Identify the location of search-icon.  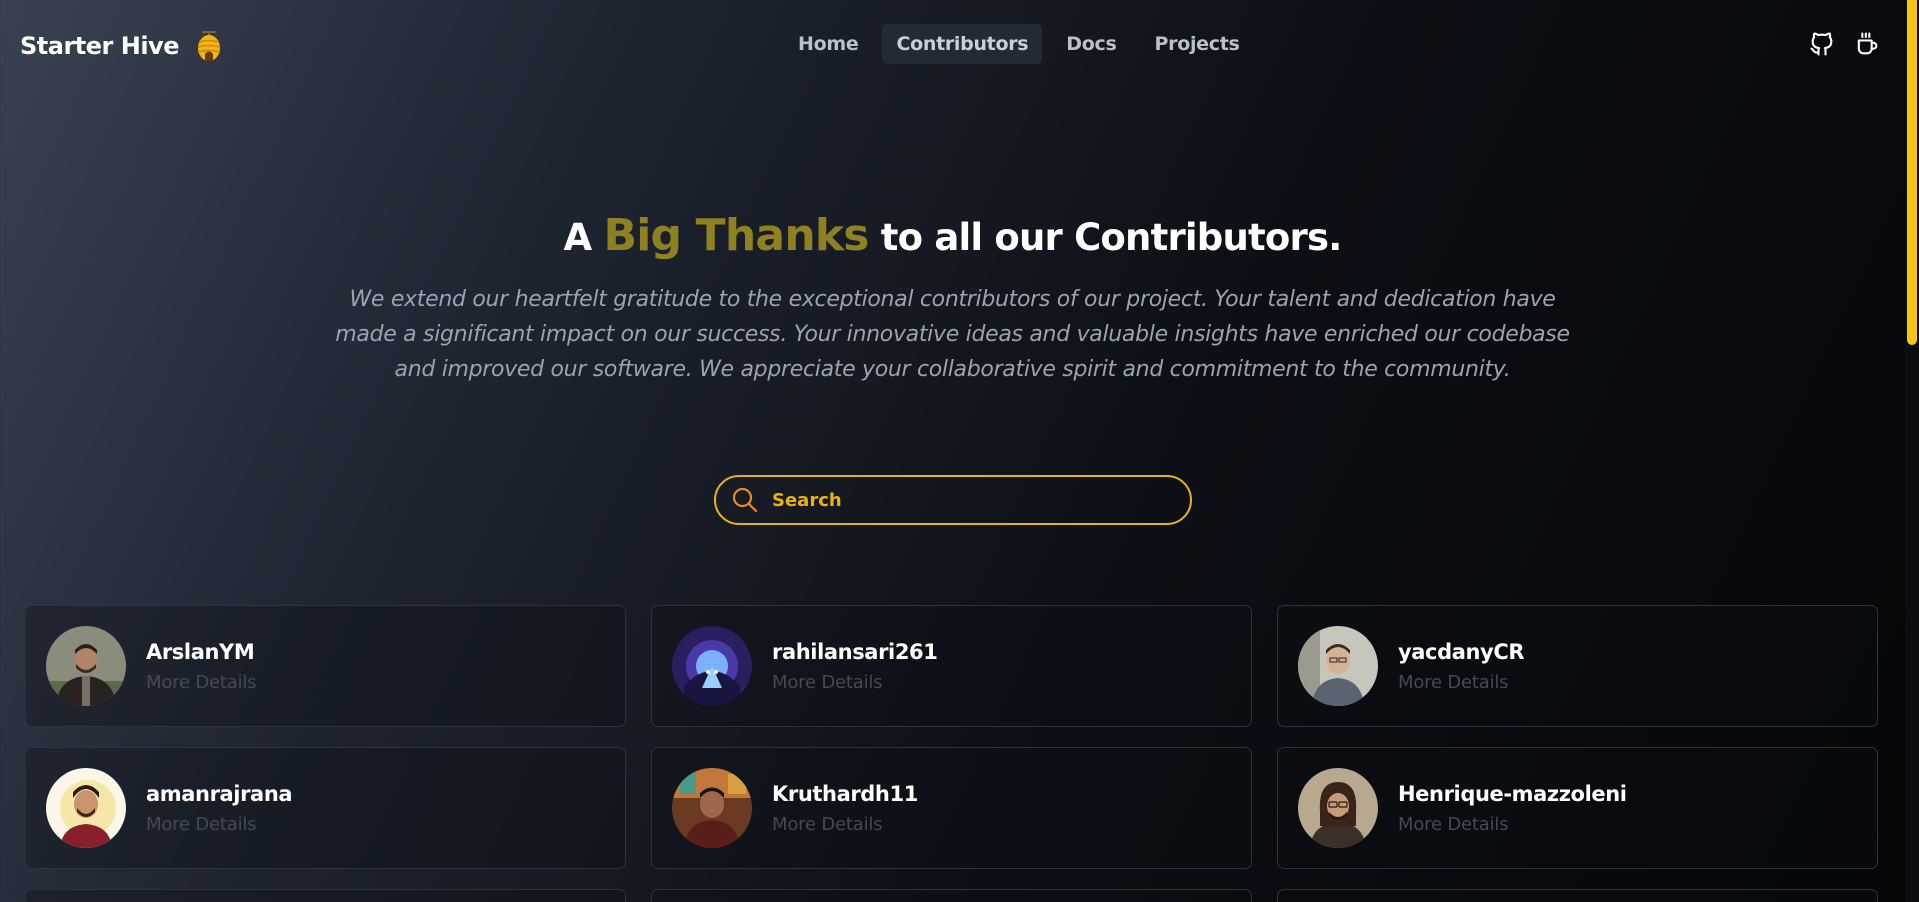
(745, 500).